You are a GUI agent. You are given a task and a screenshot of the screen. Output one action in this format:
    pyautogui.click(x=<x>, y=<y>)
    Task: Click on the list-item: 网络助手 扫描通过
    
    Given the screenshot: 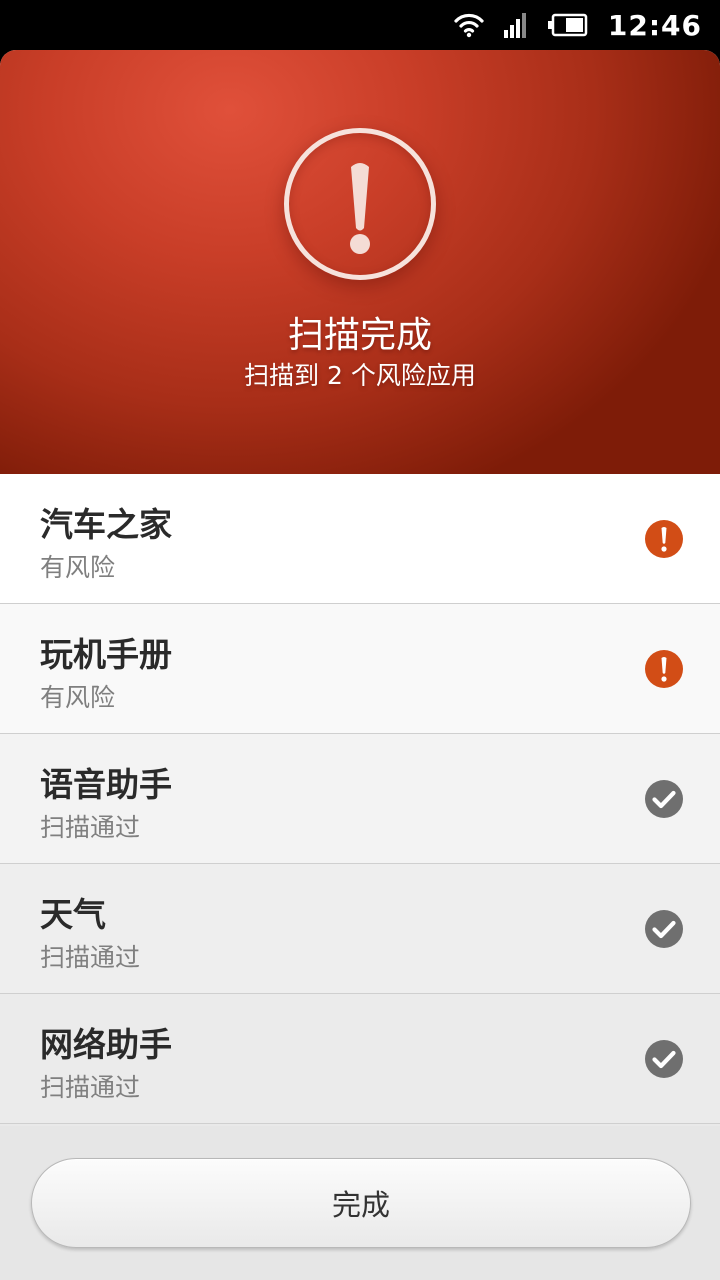 What is the action you would take?
    pyautogui.click(x=360, y=1059)
    